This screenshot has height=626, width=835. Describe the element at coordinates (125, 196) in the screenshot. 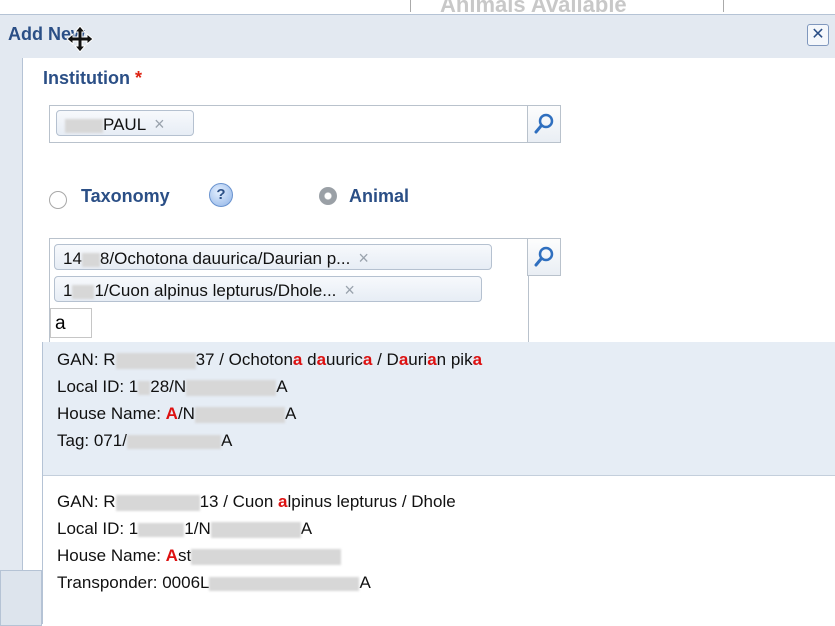

I see `taxonomy-label: Taxonomy` at that location.